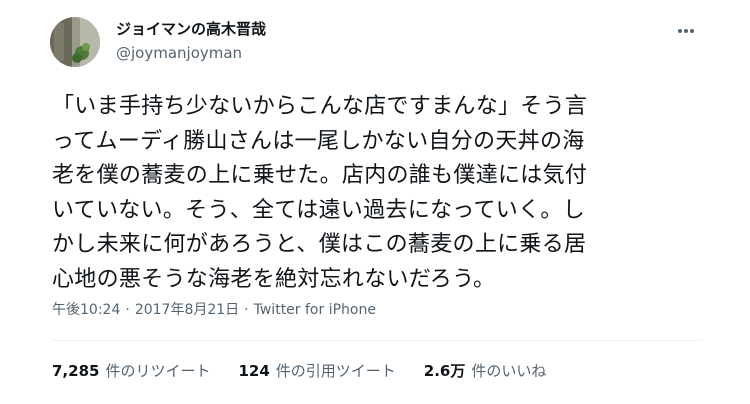  I want to click on more-options-button, so click(686, 31).